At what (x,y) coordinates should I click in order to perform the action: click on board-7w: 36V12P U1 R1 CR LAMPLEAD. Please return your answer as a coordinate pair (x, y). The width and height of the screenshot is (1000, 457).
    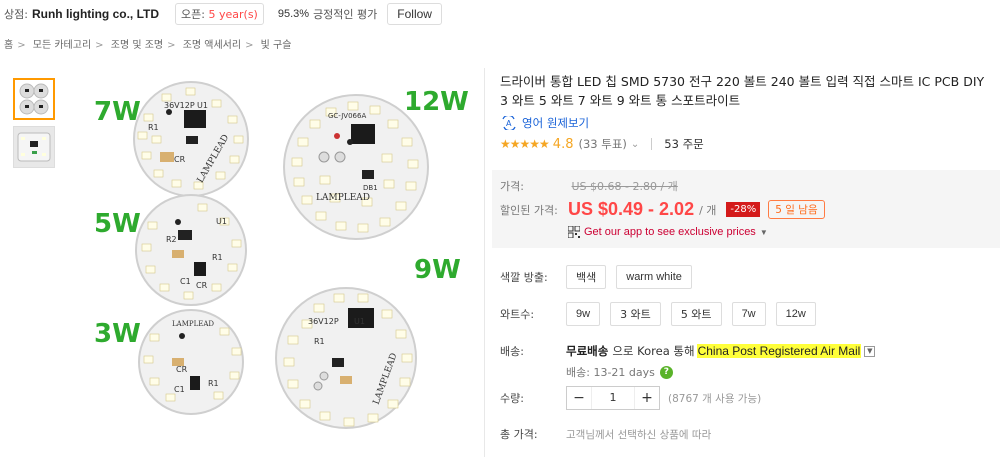
    Looking at the image, I should click on (191, 139).